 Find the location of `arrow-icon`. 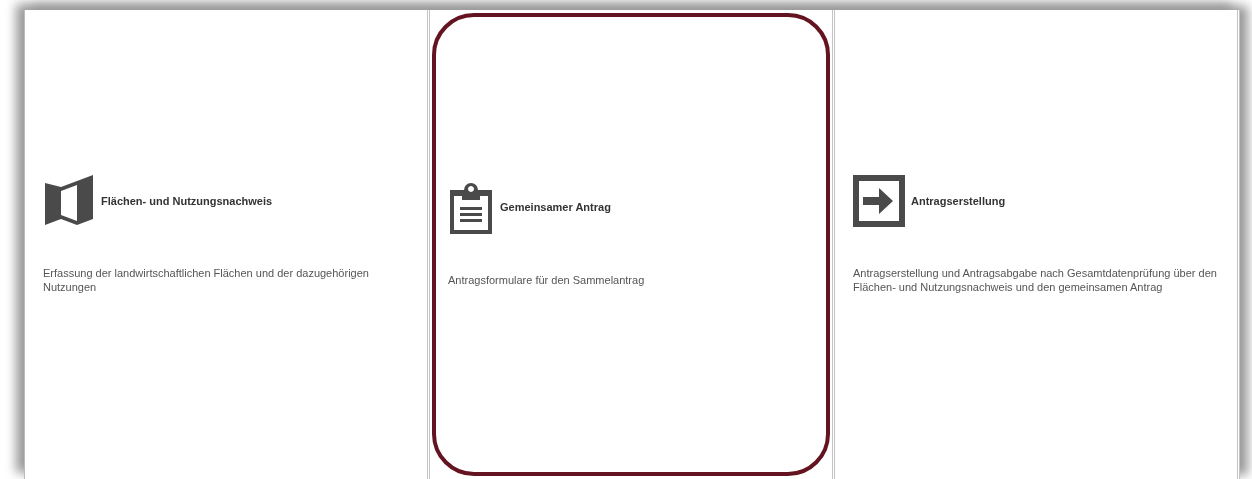

arrow-icon is located at coordinates (879, 200).